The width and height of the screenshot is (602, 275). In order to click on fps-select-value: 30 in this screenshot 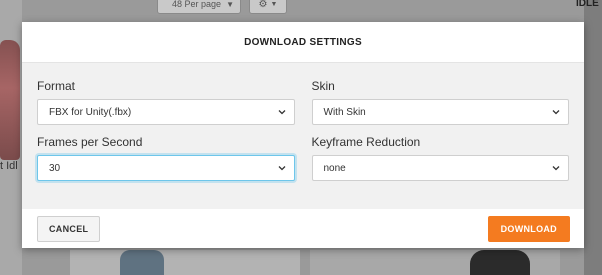, I will do `click(55, 168)`.